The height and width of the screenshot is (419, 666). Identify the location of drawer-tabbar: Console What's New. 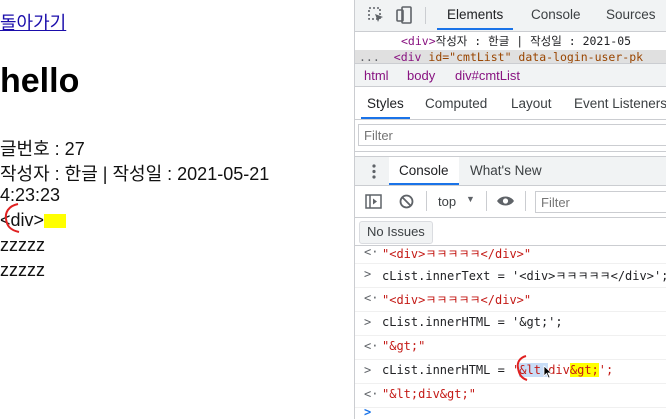
(510, 171).